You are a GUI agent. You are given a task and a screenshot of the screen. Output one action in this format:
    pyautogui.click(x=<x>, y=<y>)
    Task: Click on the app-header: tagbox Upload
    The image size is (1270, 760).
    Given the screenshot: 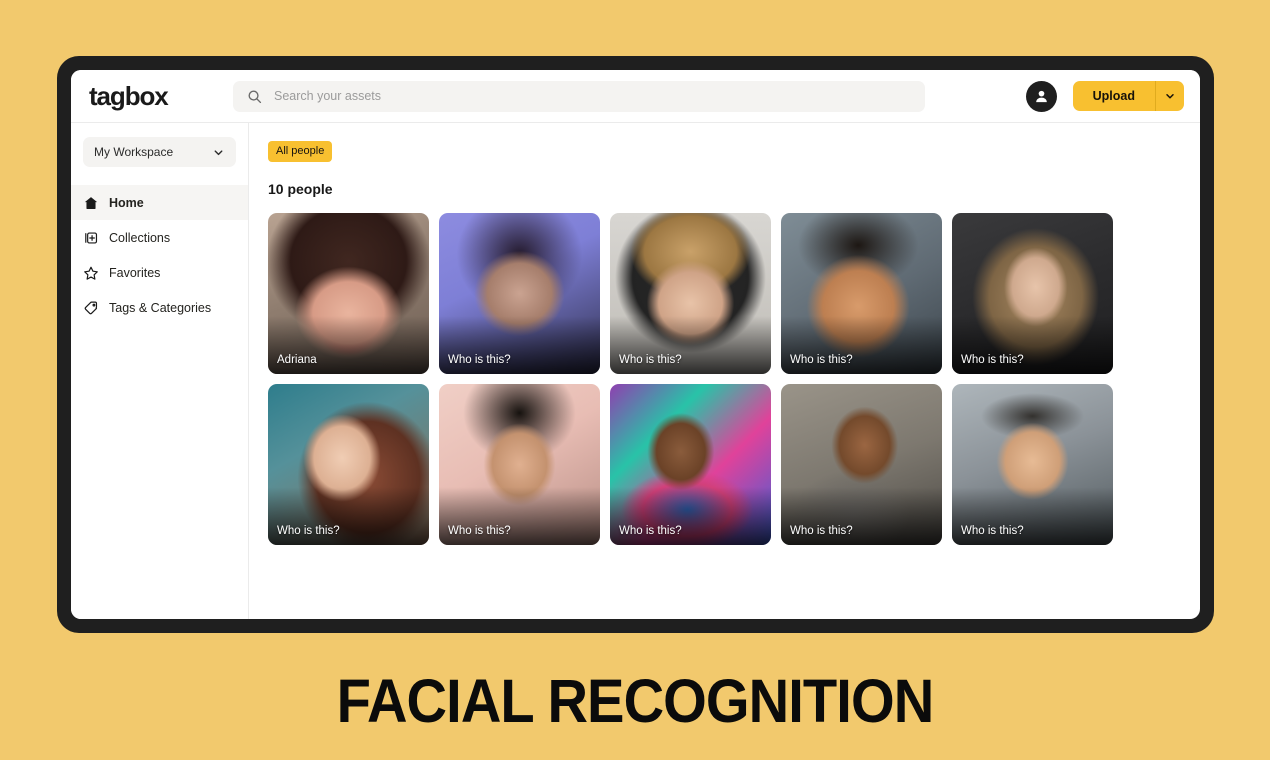 What is the action you would take?
    pyautogui.click(x=635, y=96)
    